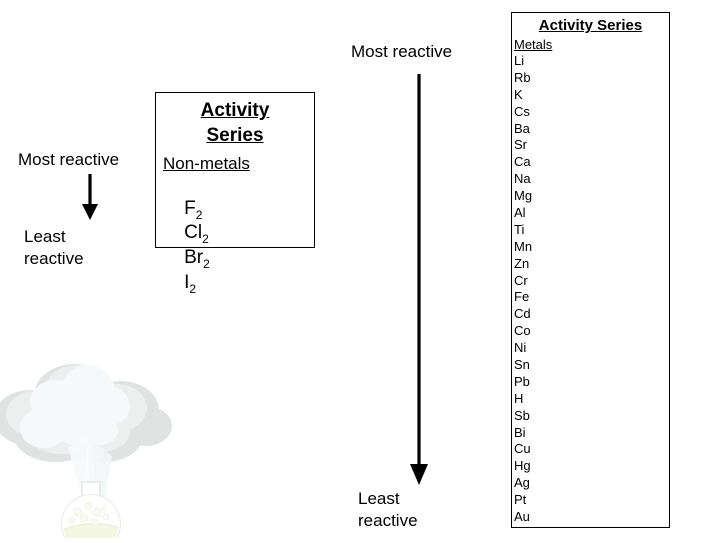 This screenshot has height=543, width=720. I want to click on flask-bulb, so click(91, 518).